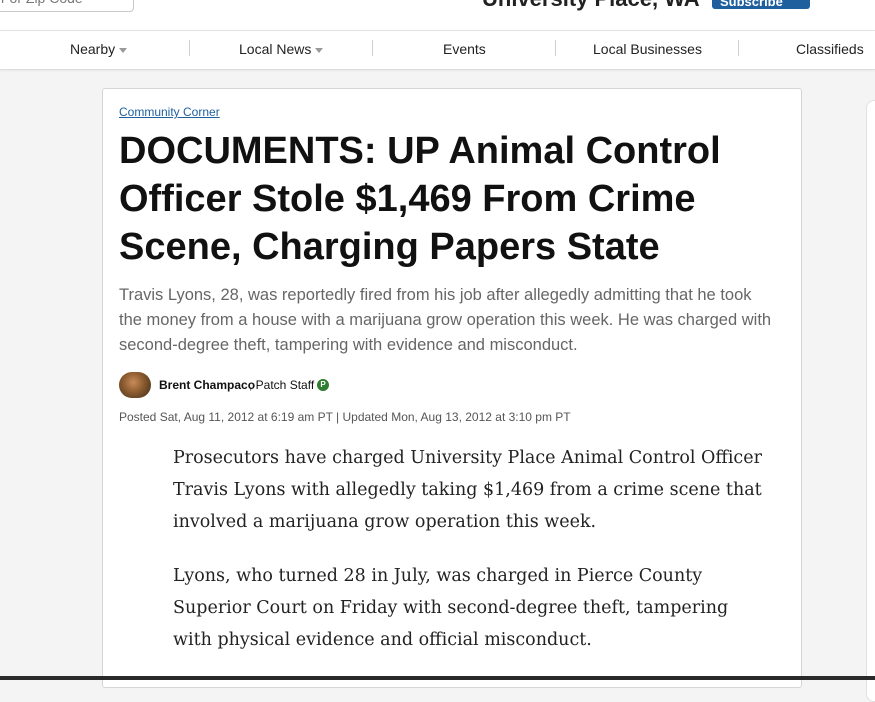  Describe the element at coordinates (169, 112) in the screenshot. I see `category-link: Community Corner` at that location.